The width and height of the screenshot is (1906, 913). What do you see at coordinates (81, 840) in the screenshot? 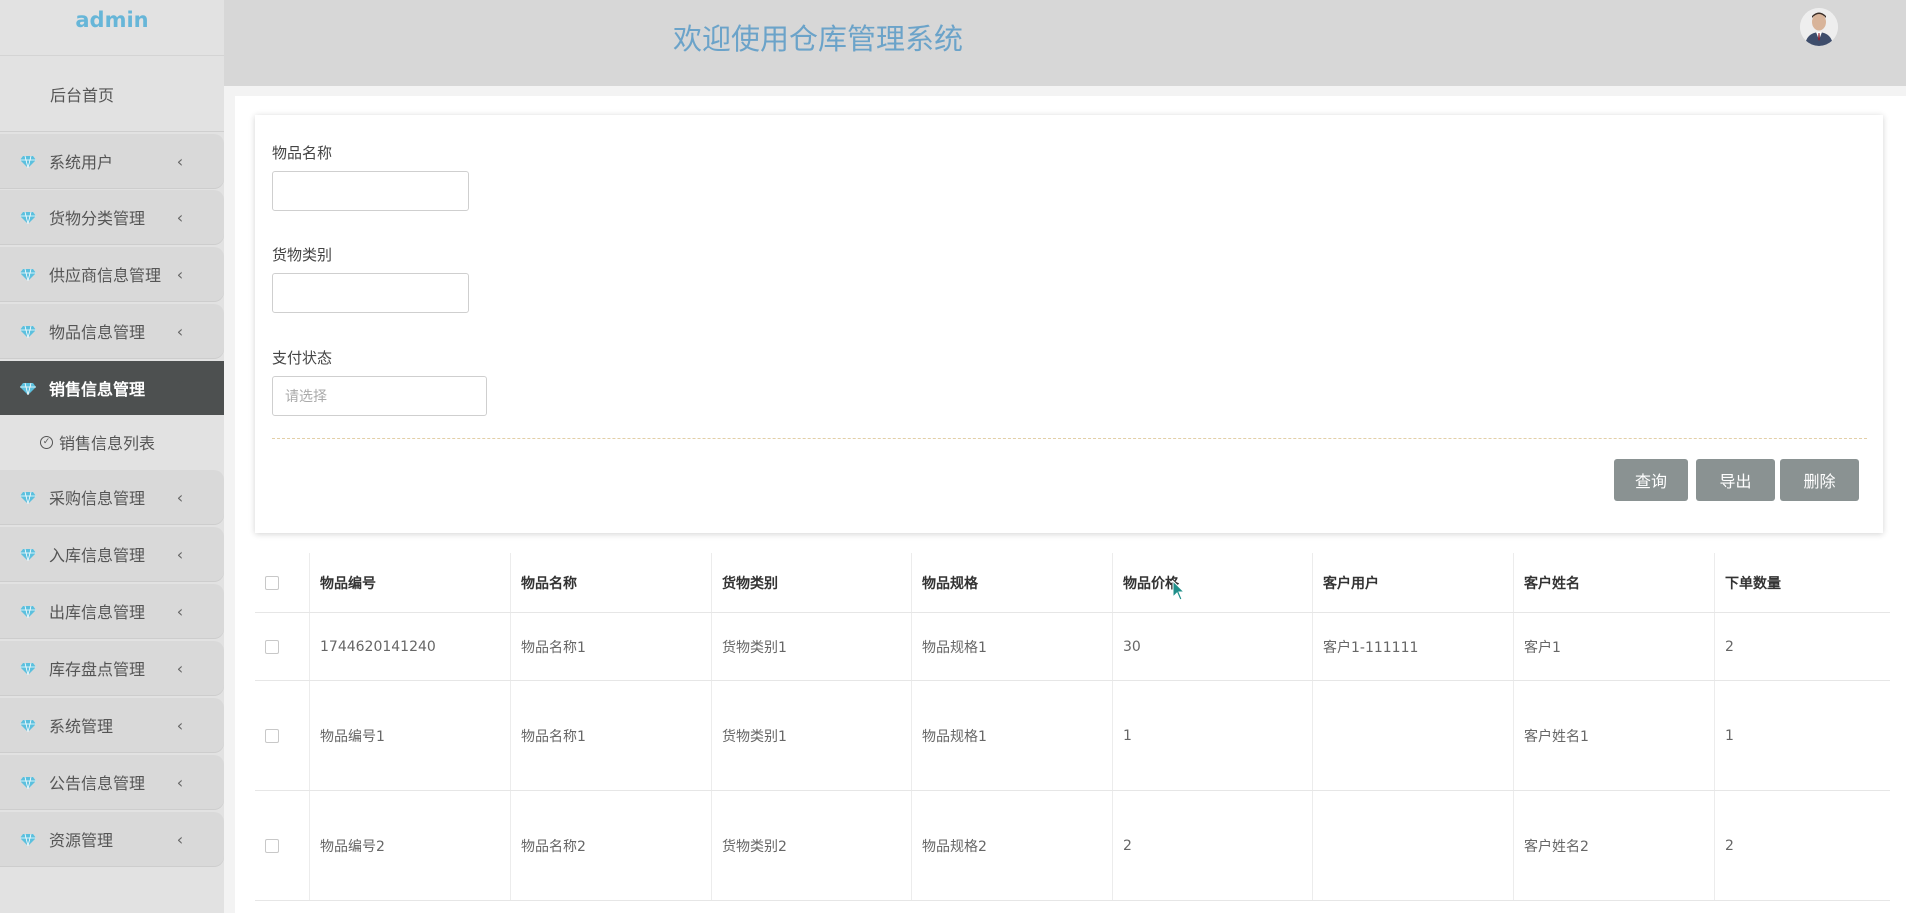
I see `sidebar-item-label: 资源管理` at bounding box center [81, 840].